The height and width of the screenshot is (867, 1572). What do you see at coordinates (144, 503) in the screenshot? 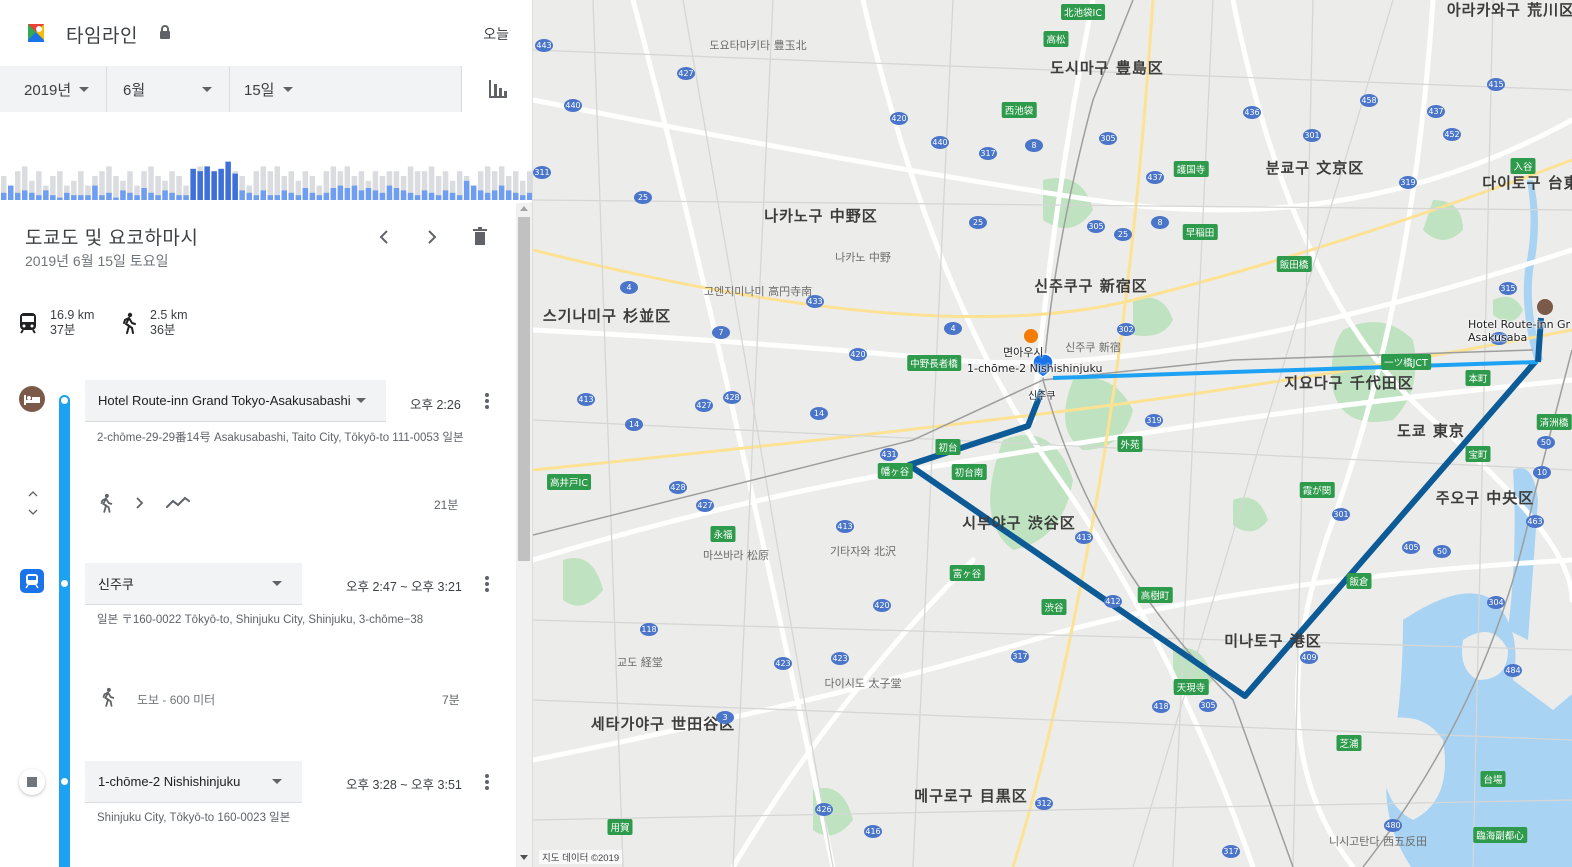
I see `activity-segment` at bounding box center [144, 503].